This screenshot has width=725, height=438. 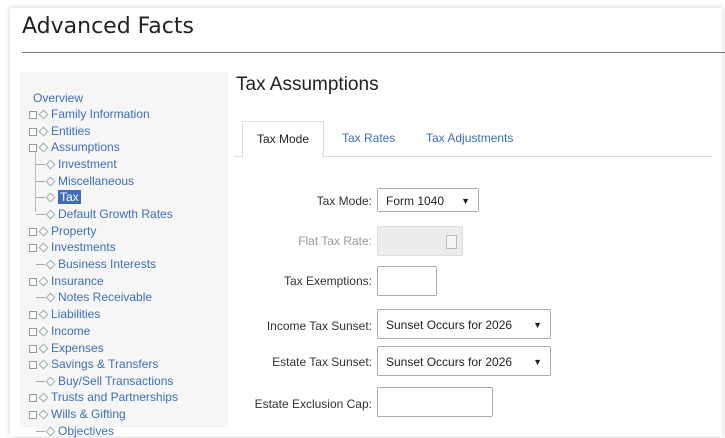 What do you see at coordinates (104, 214) in the screenshot?
I see `sidebar-item-default-growth-rates: Default Growth Rates` at bounding box center [104, 214].